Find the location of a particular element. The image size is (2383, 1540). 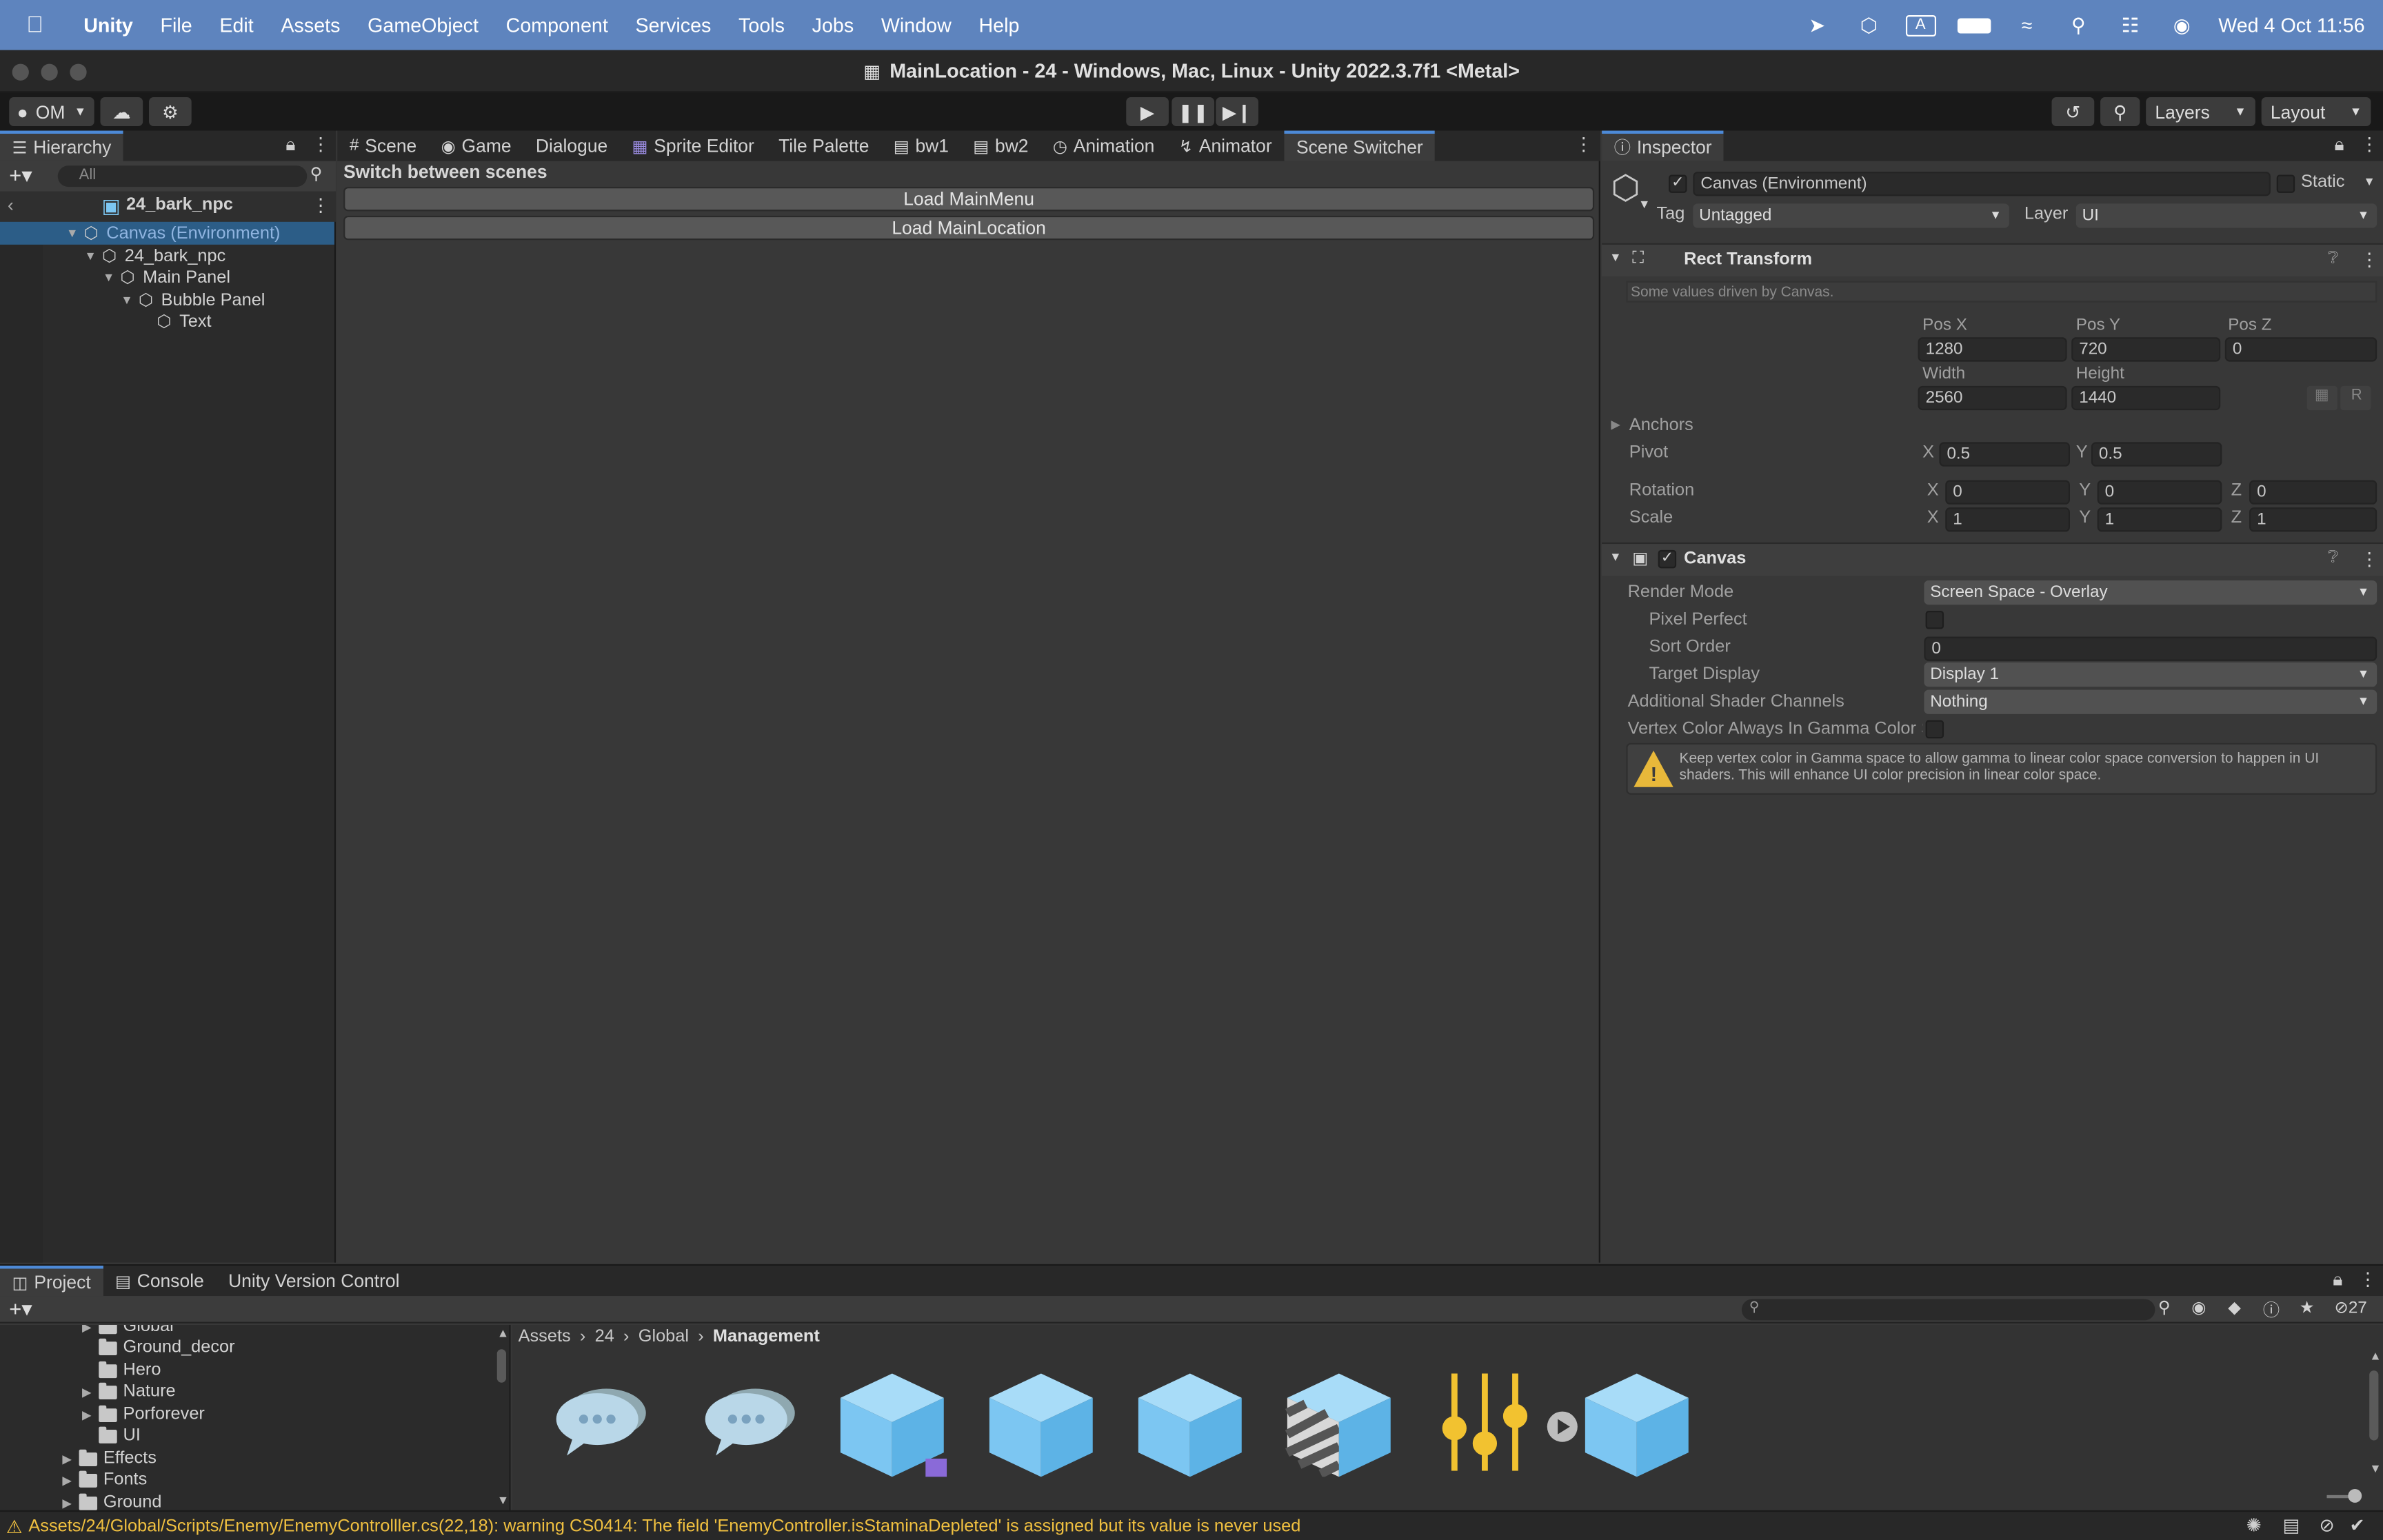

input-source-icon: A is located at coordinates (1920, 25).